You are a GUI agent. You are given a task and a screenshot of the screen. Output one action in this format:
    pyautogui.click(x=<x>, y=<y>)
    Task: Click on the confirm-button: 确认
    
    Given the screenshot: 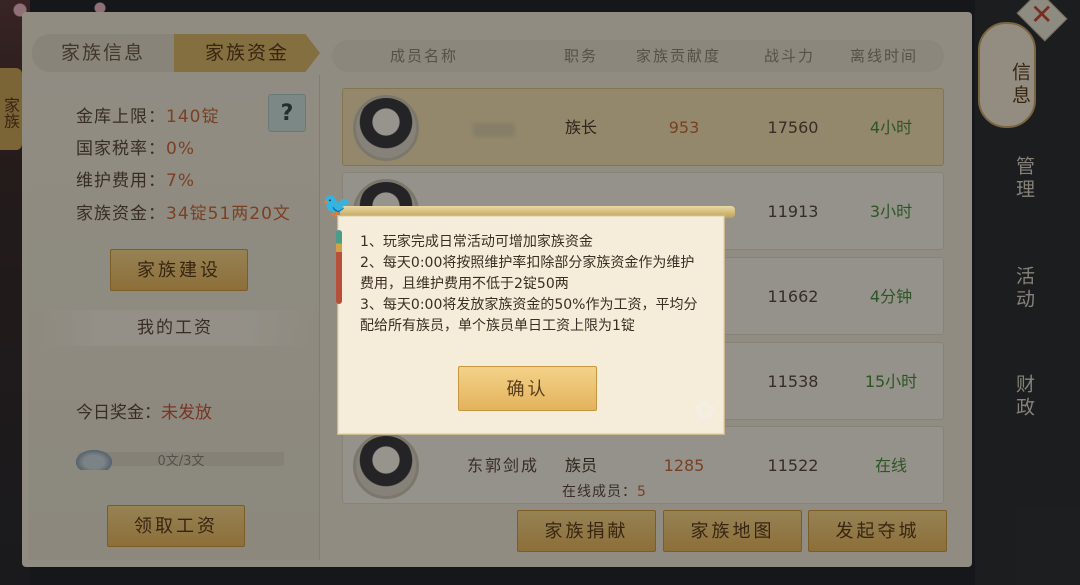 What is the action you would take?
    pyautogui.click(x=527, y=388)
    